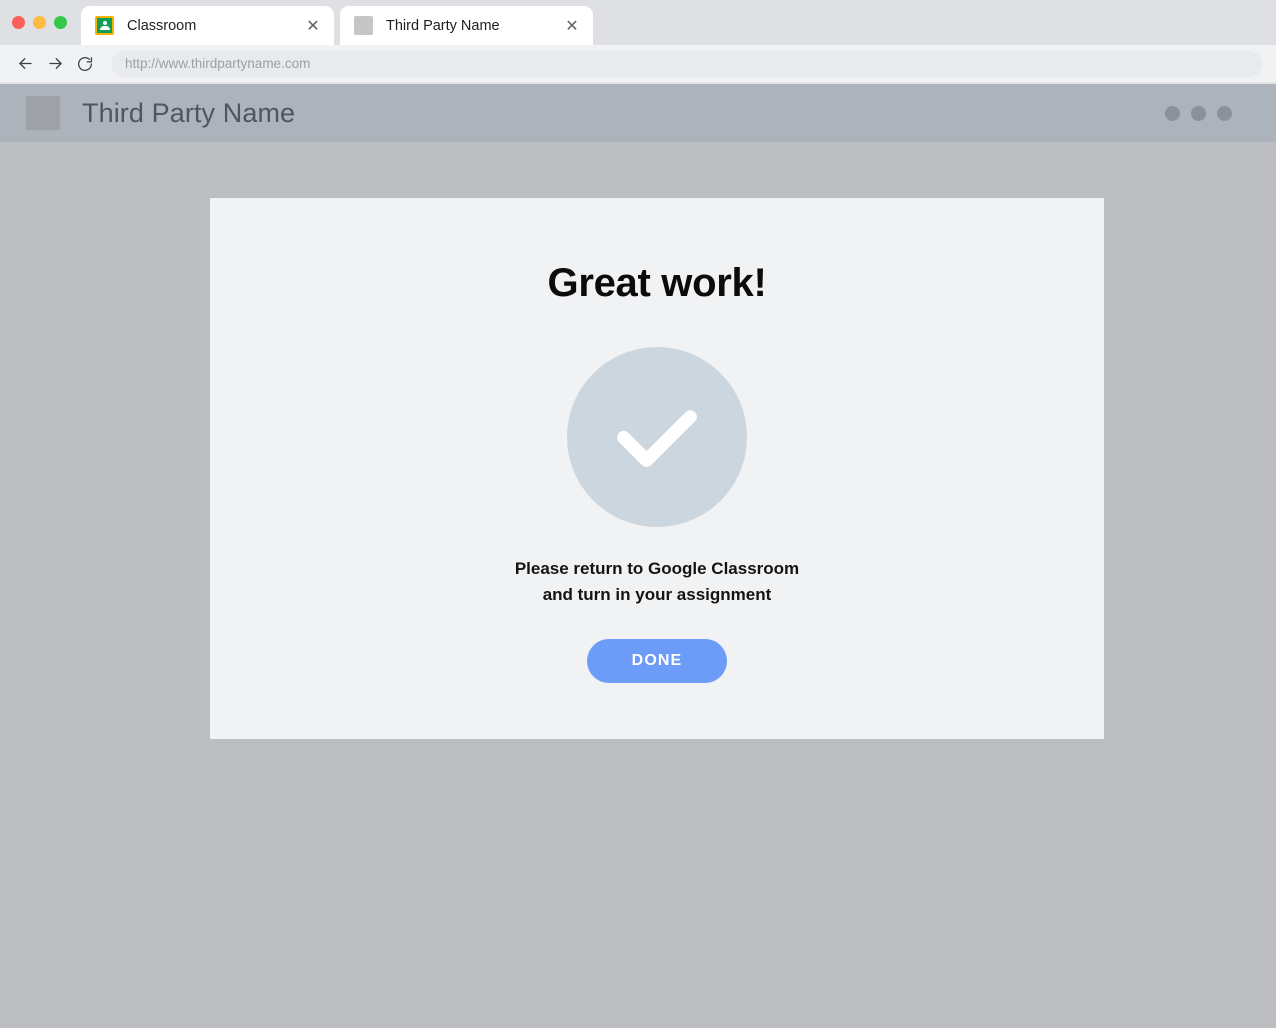 This screenshot has width=1276, height=1028. What do you see at coordinates (657, 568) in the screenshot?
I see `completion-message-line-1: Please return to Google Classroom` at bounding box center [657, 568].